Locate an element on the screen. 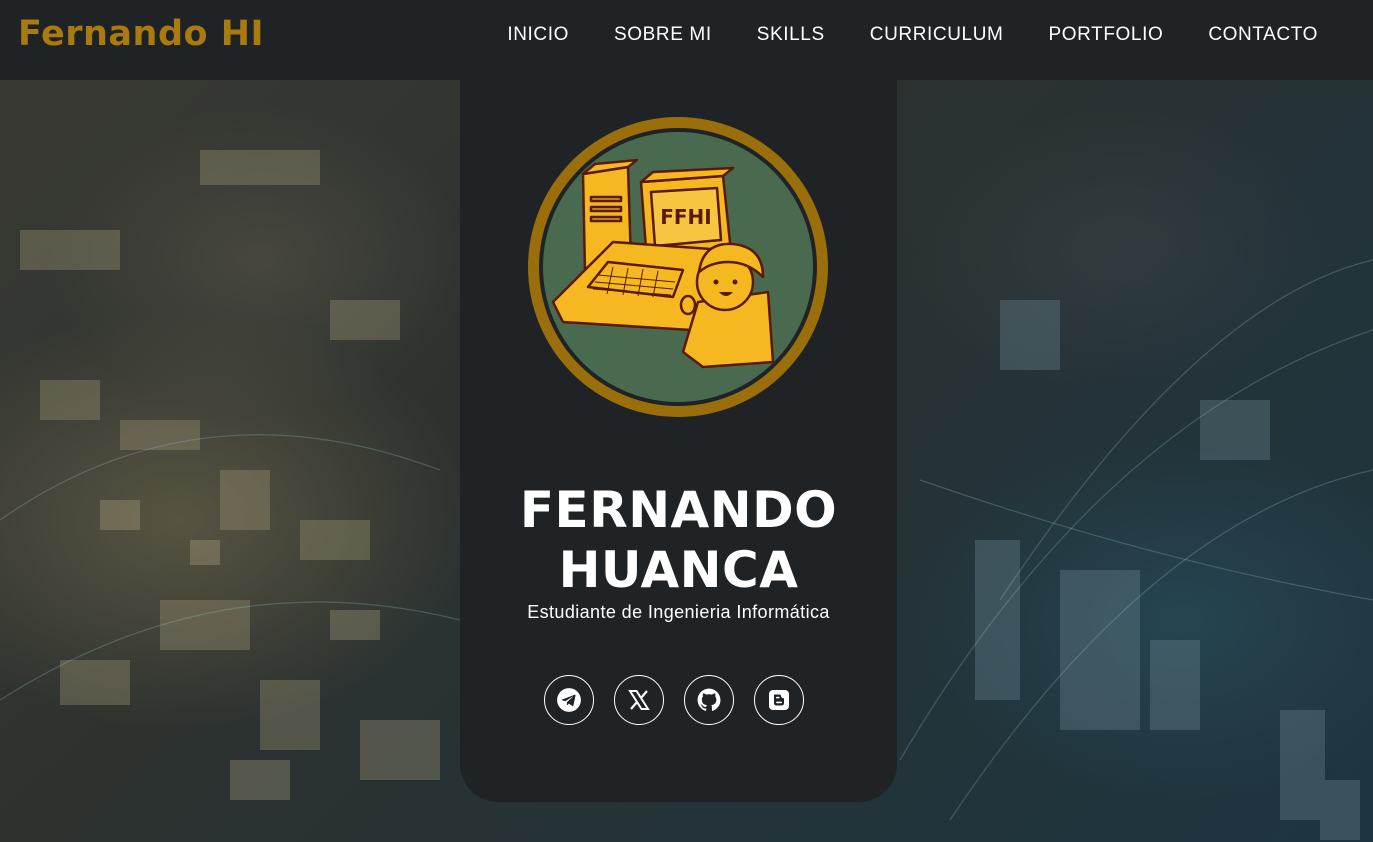 This screenshot has height=842, width=1373. github-link is located at coordinates (709, 700).